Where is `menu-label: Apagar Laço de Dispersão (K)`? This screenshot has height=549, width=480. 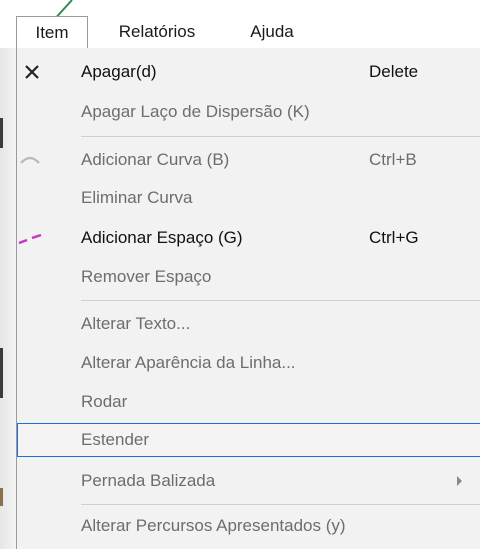
menu-label: Apagar Laço de Dispersão (K) is located at coordinates (195, 111).